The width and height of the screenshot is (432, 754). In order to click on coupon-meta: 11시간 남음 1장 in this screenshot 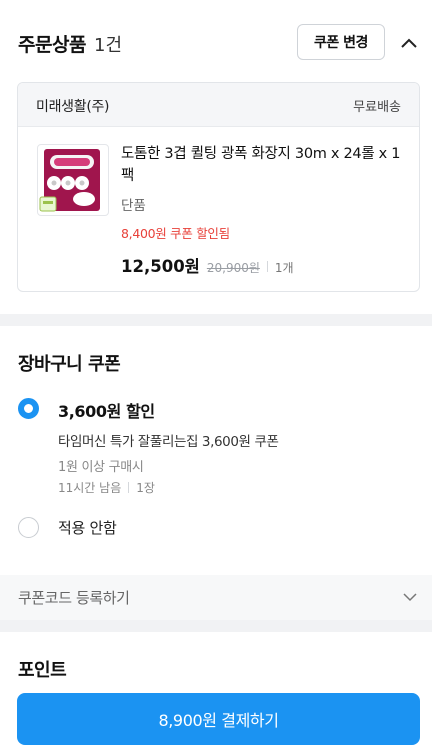, I will do `click(106, 487)`.